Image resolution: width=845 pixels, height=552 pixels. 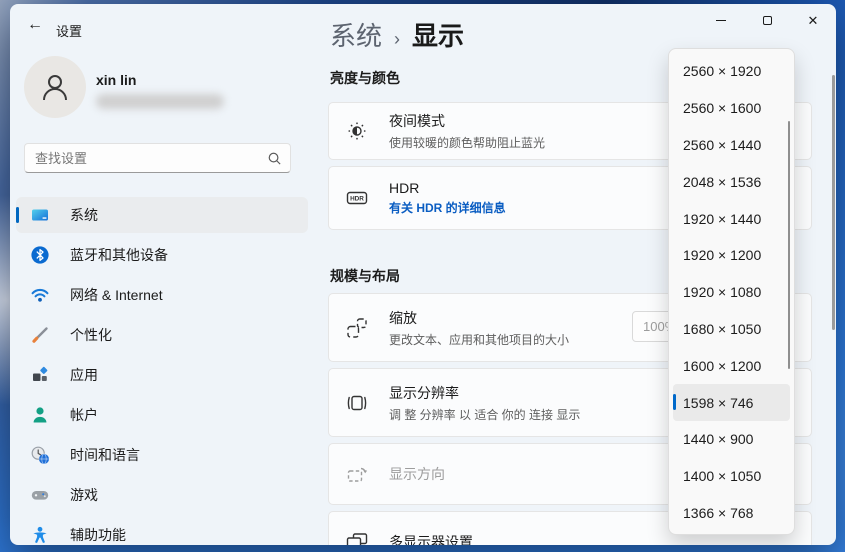 I want to click on time-language-icon, so click(x=40, y=455).